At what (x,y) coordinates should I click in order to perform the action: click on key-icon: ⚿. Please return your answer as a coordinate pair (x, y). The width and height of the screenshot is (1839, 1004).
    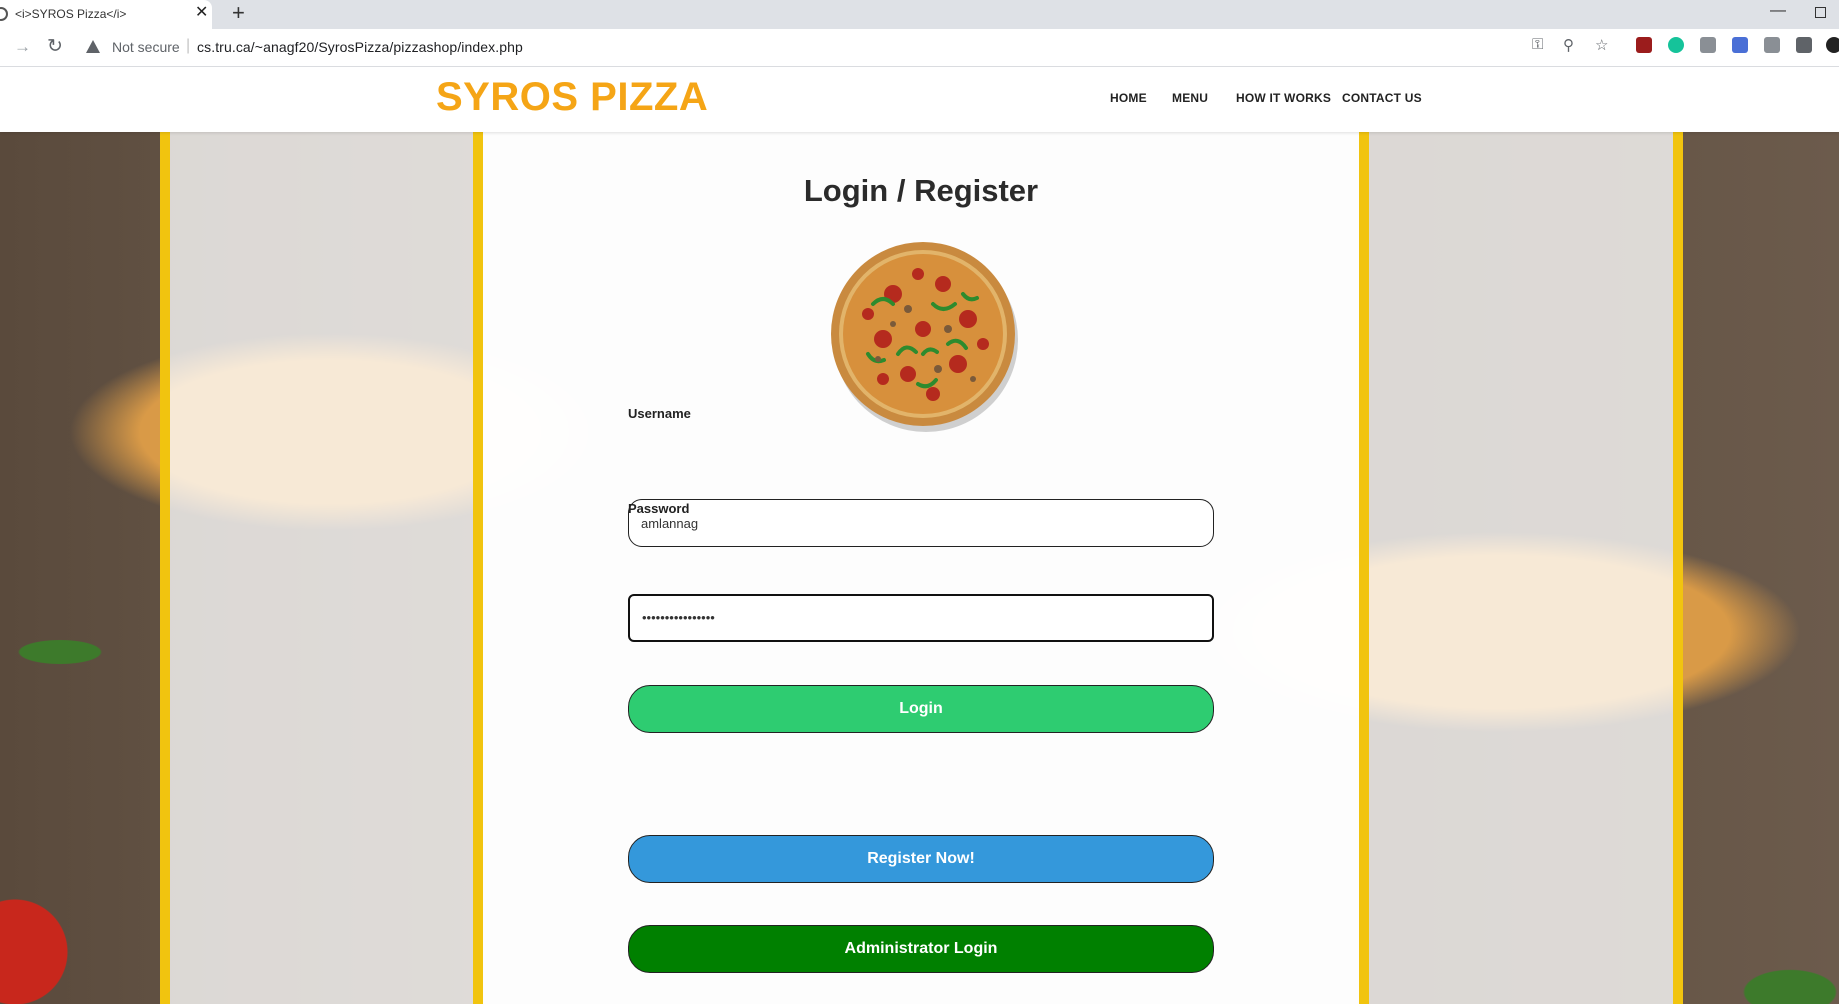
    Looking at the image, I should click on (1537, 44).